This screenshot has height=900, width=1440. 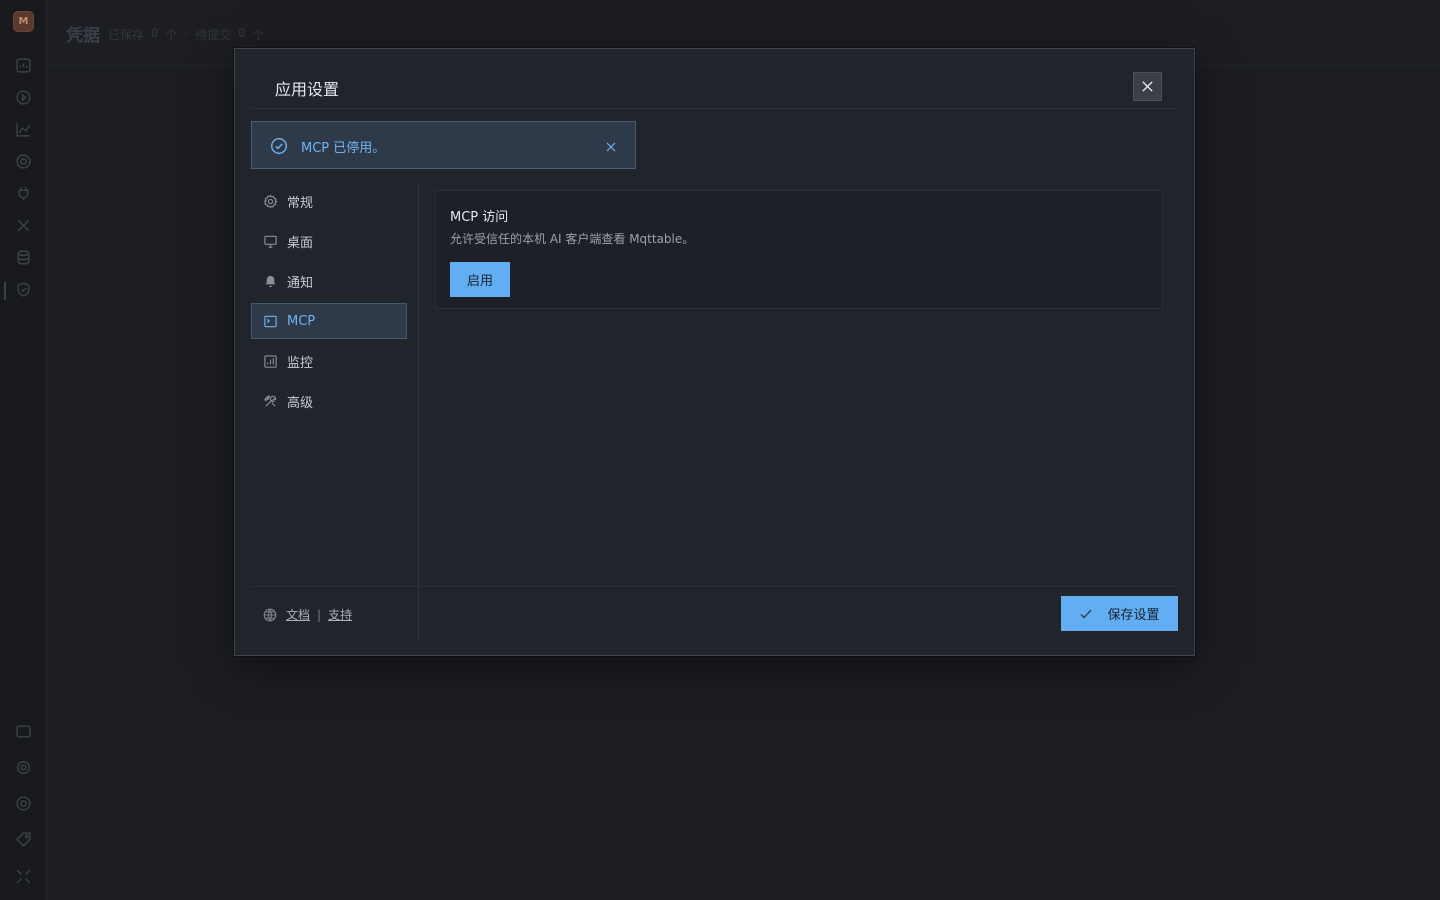 I want to click on footer-divider, so click(x=714, y=586).